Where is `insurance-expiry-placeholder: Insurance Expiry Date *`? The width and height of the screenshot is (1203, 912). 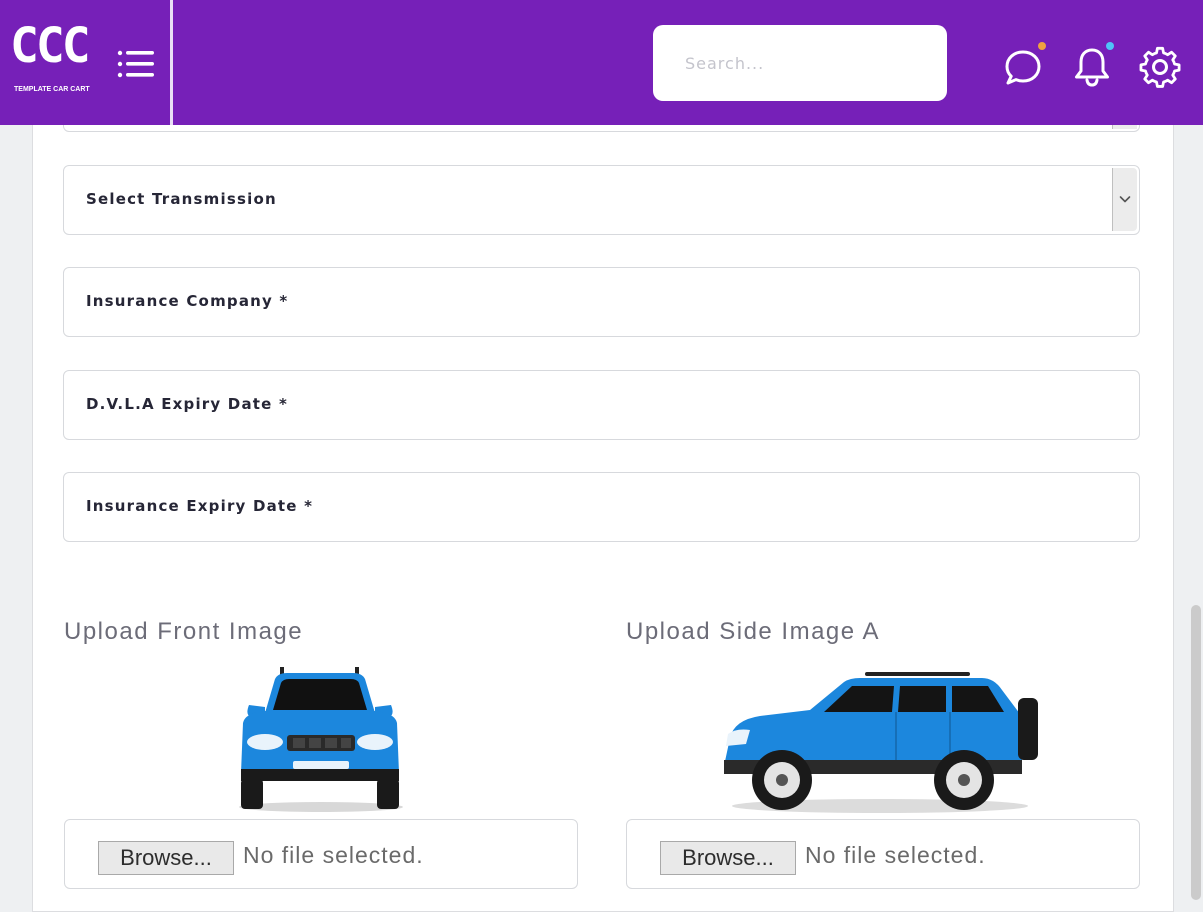 insurance-expiry-placeholder: Insurance Expiry Date * is located at coordinates (200, 506).